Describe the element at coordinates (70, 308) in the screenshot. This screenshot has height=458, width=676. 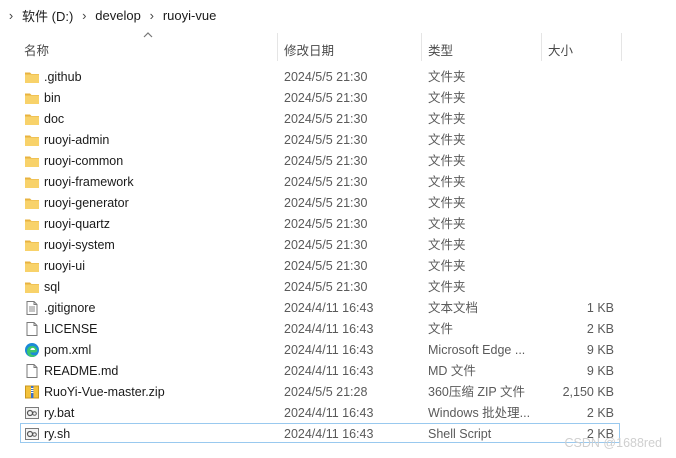
I see `file-name: .gitignore` at that location.